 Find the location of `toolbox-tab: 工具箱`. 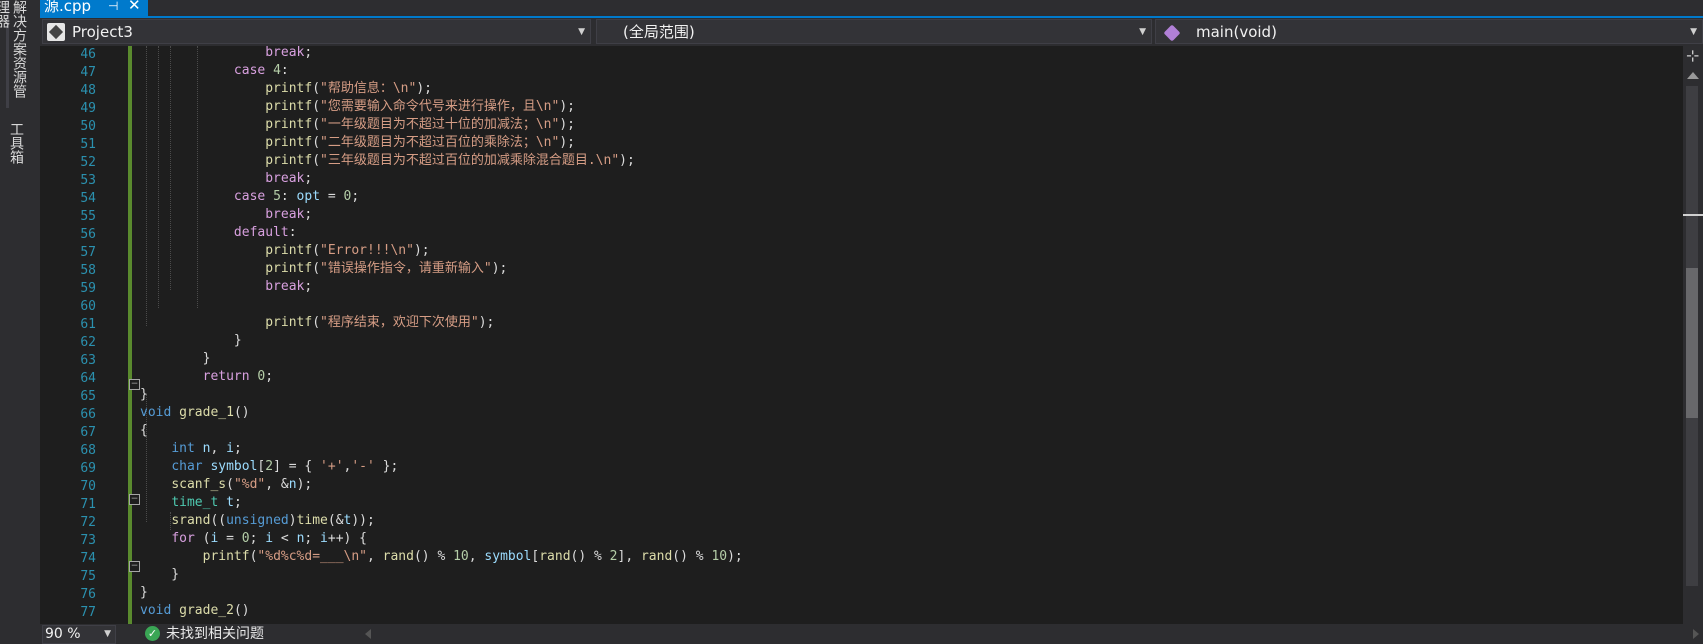

toolbox-tab: 工具箱 is located at coordinates (15, 147).